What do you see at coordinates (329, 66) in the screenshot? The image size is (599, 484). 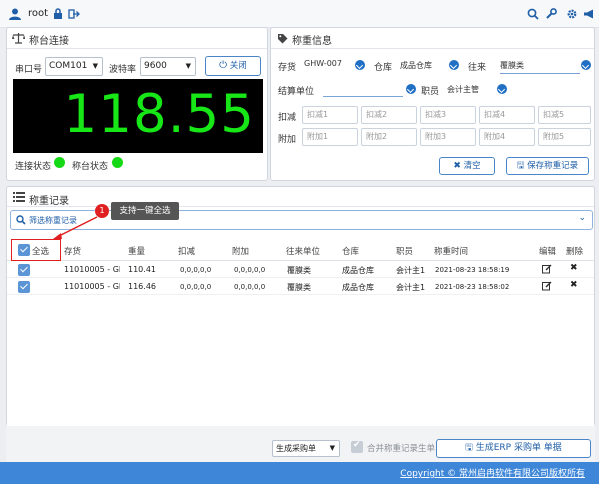 I see `stock-input: GHW-007` at bounding box center [329, 66].